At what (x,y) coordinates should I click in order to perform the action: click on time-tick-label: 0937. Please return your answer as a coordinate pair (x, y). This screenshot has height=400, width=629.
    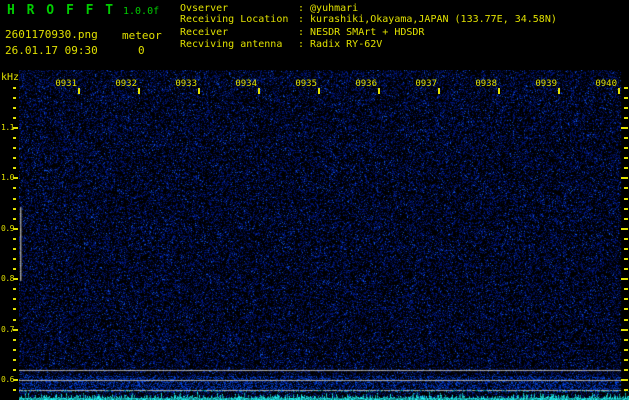
    Looking at the image, I should click on (426, 84).